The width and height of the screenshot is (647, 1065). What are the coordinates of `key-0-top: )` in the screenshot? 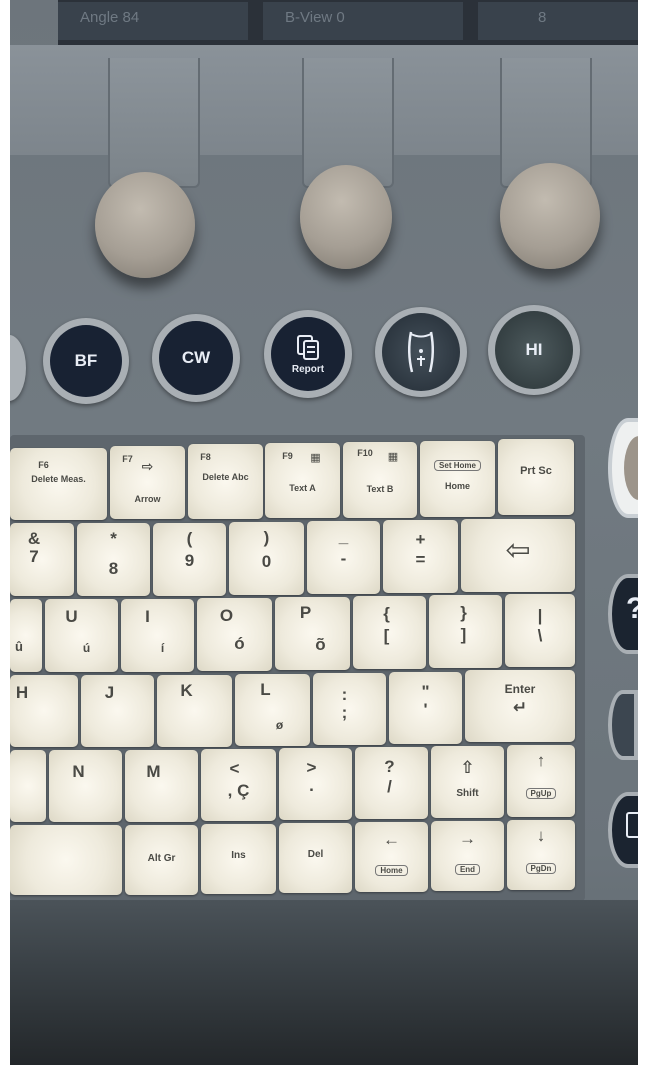 It's located at (266, 537).